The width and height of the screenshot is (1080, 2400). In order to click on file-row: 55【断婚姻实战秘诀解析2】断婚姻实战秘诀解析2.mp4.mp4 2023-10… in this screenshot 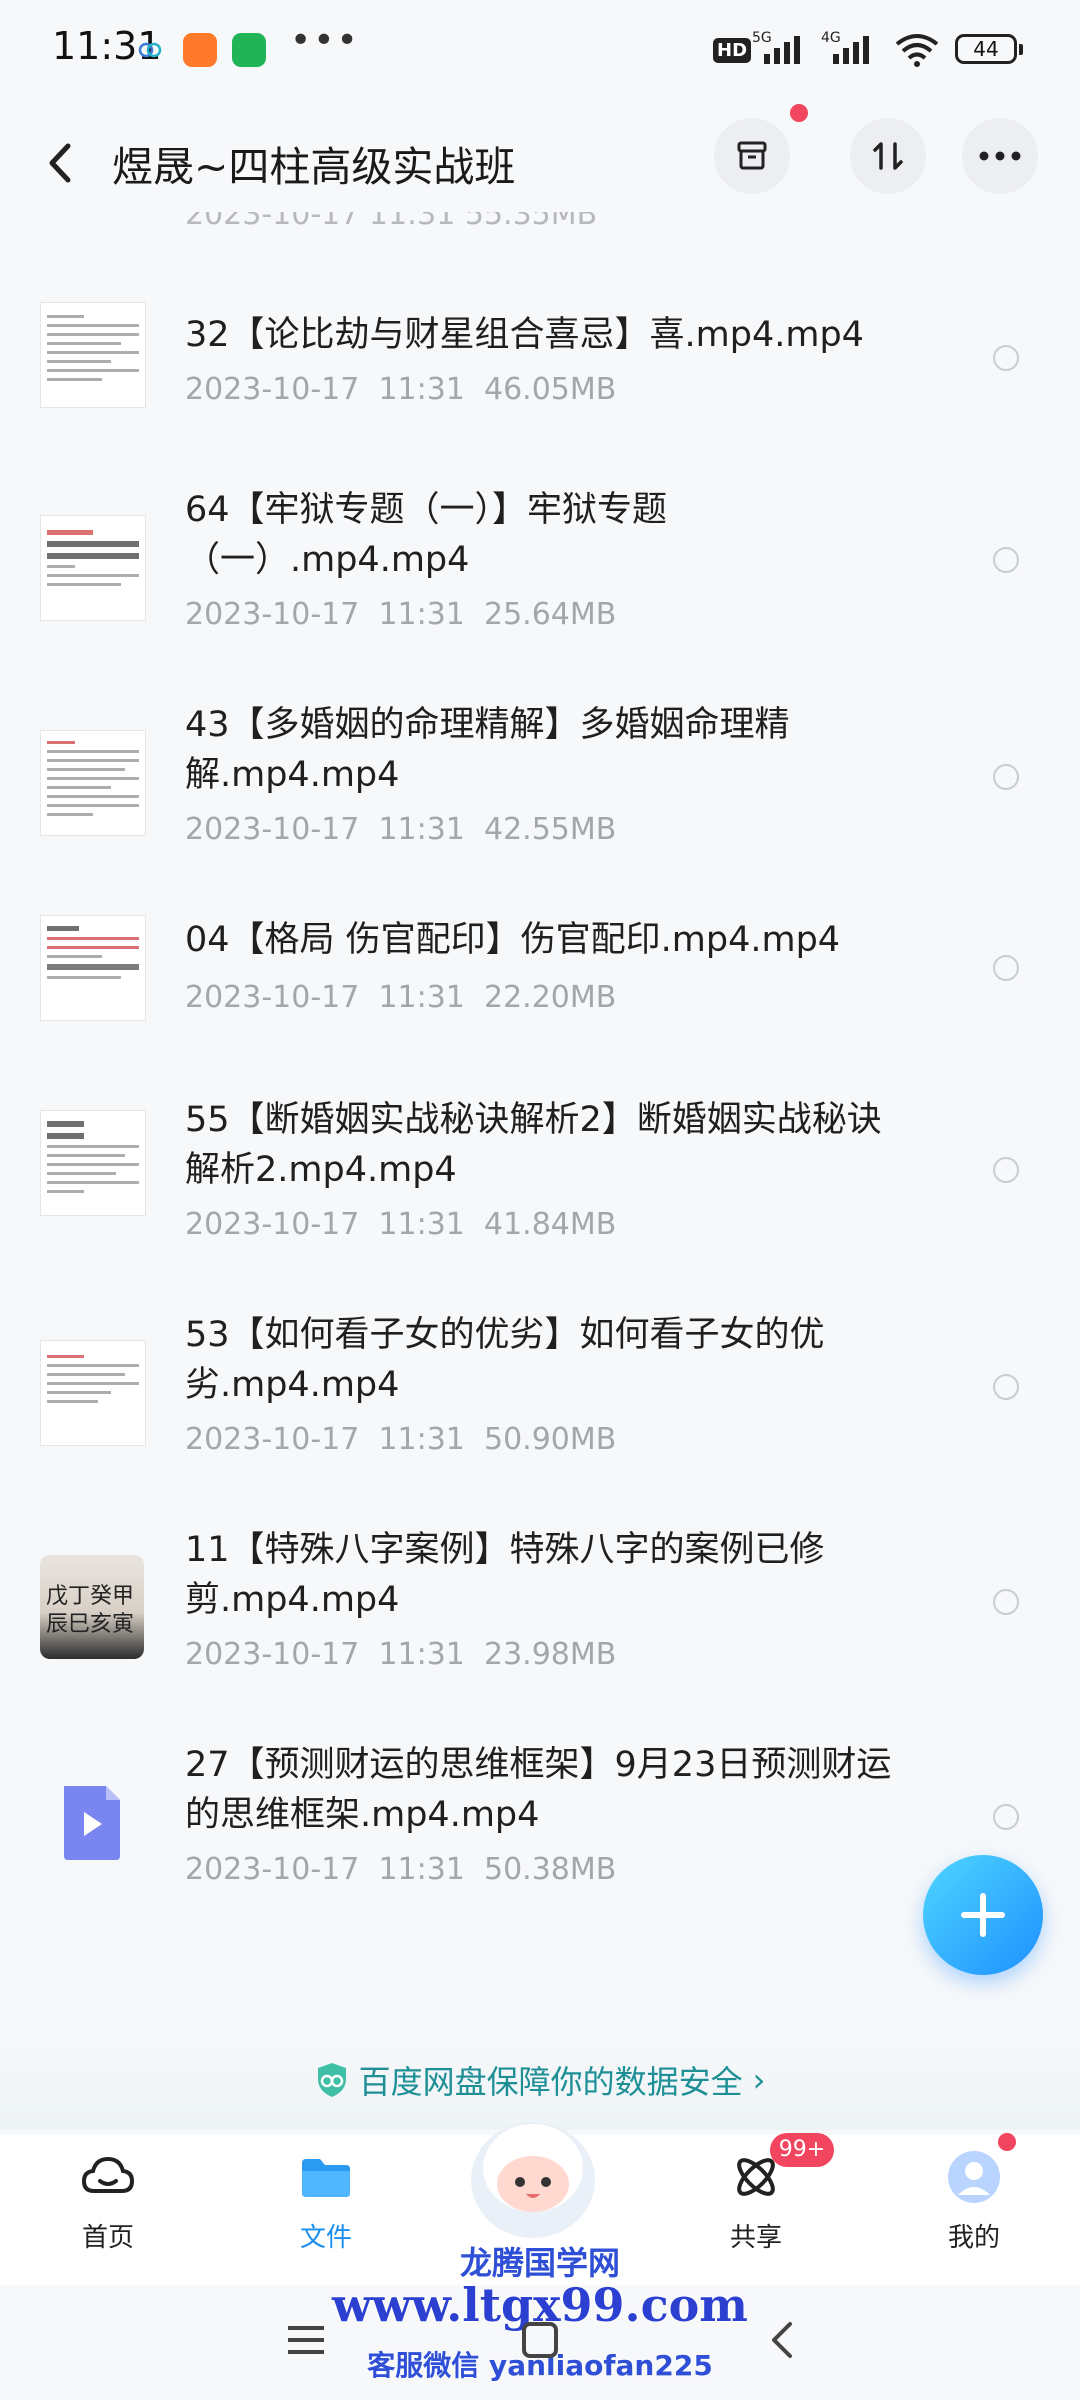, I will do `click(540, 1202)`.